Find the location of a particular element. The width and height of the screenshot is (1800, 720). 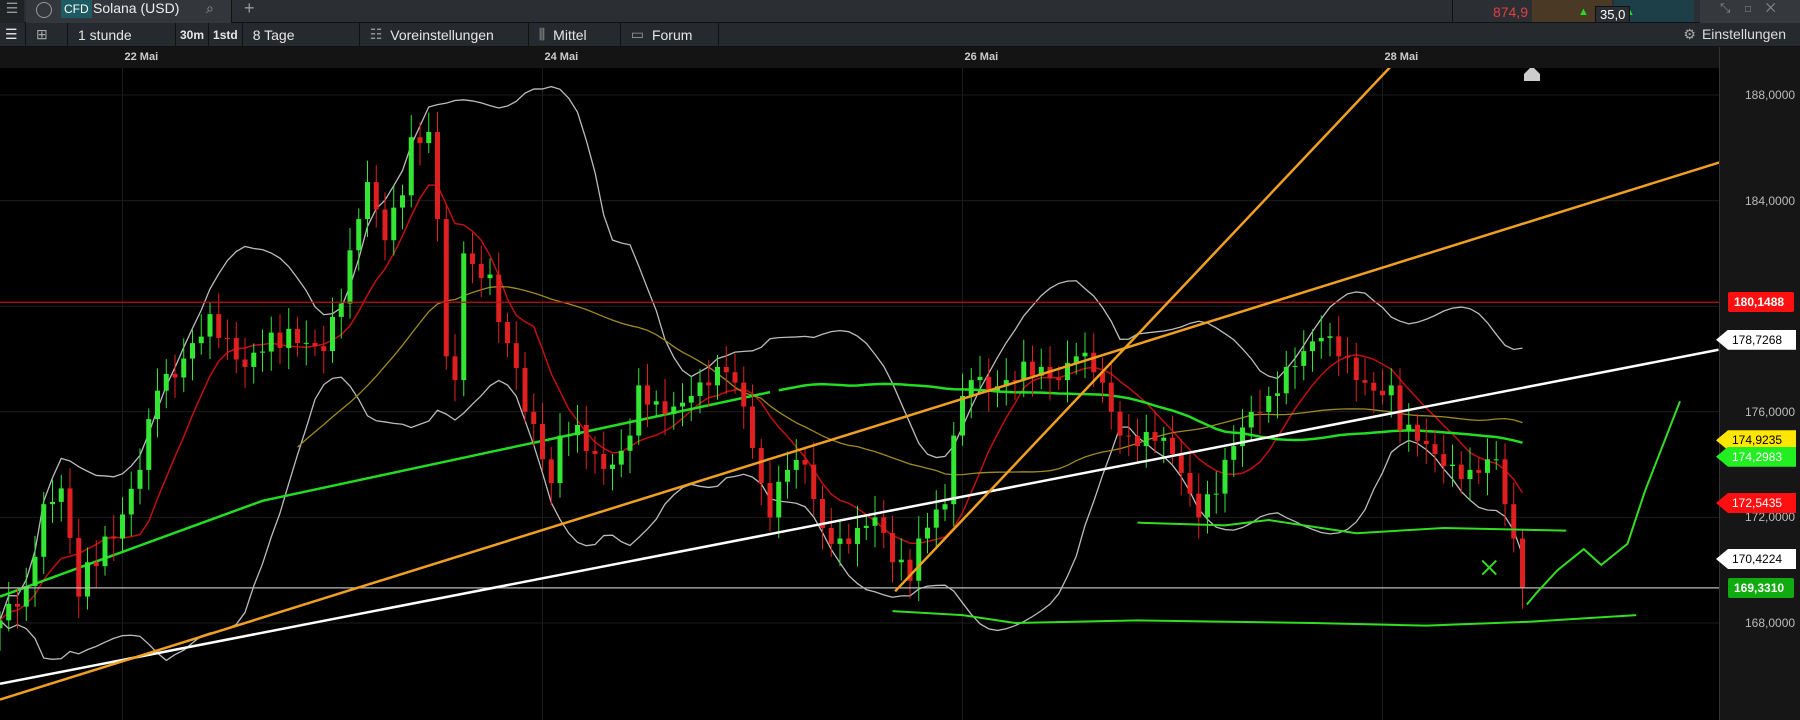

scroll-to-latest-icon is located at coordinates (1532, 74).